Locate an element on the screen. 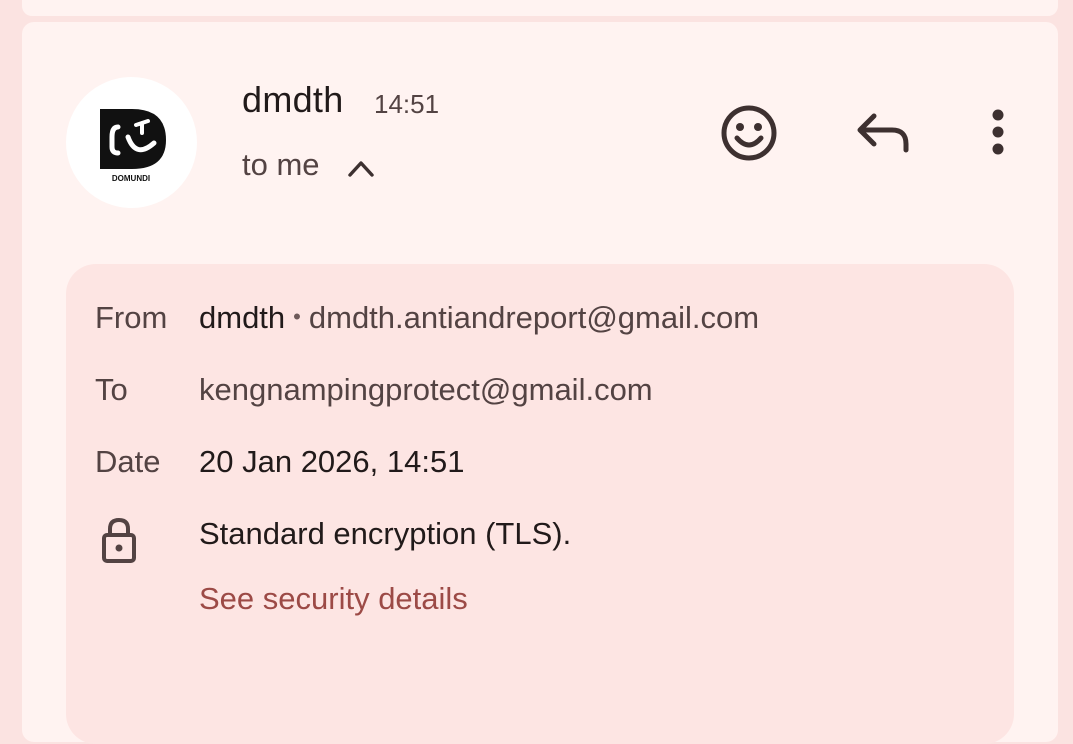 The height and width of the screenshot is (744, 1073). reply-icon is located at coordinates (883, 133).